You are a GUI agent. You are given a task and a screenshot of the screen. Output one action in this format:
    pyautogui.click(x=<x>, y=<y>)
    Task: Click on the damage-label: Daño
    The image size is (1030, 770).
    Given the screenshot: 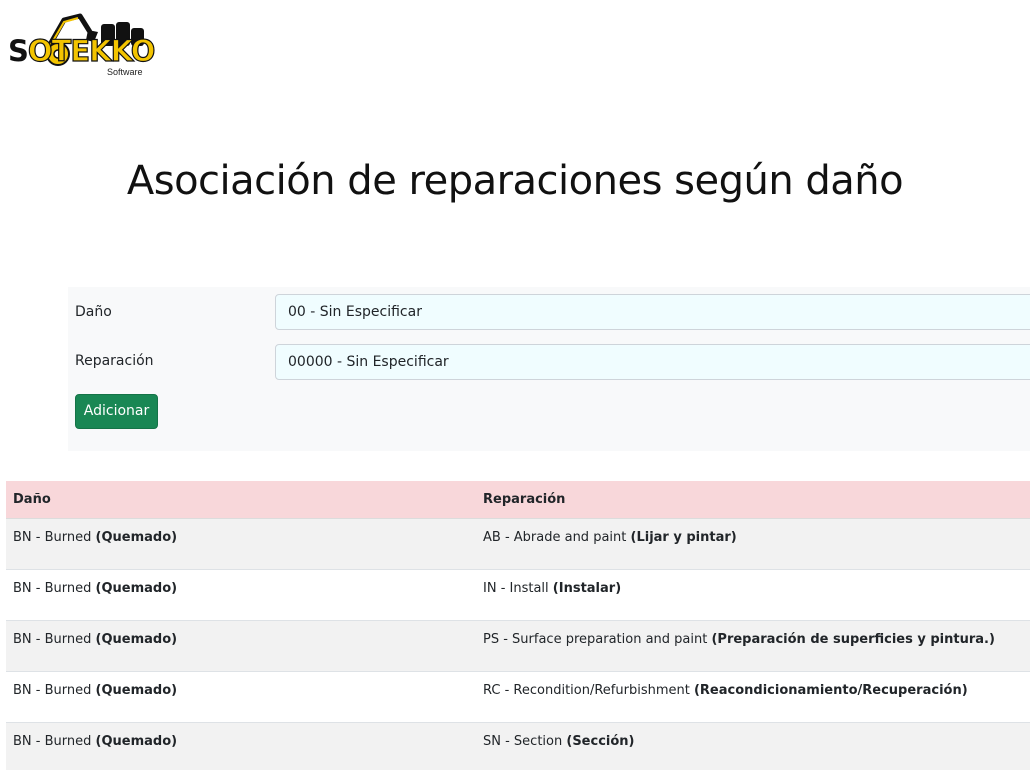 What is the action you would take?
    pyautogui.click(x=93, y=312)
    